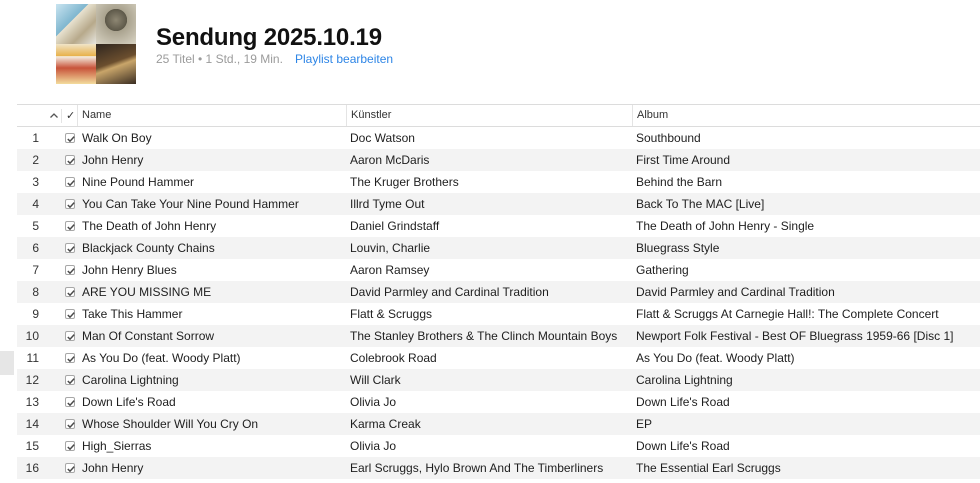  Describe the element at coordinates (68, 116) in the screenshot. I see `checkmark-column-header: ✓` at that location.